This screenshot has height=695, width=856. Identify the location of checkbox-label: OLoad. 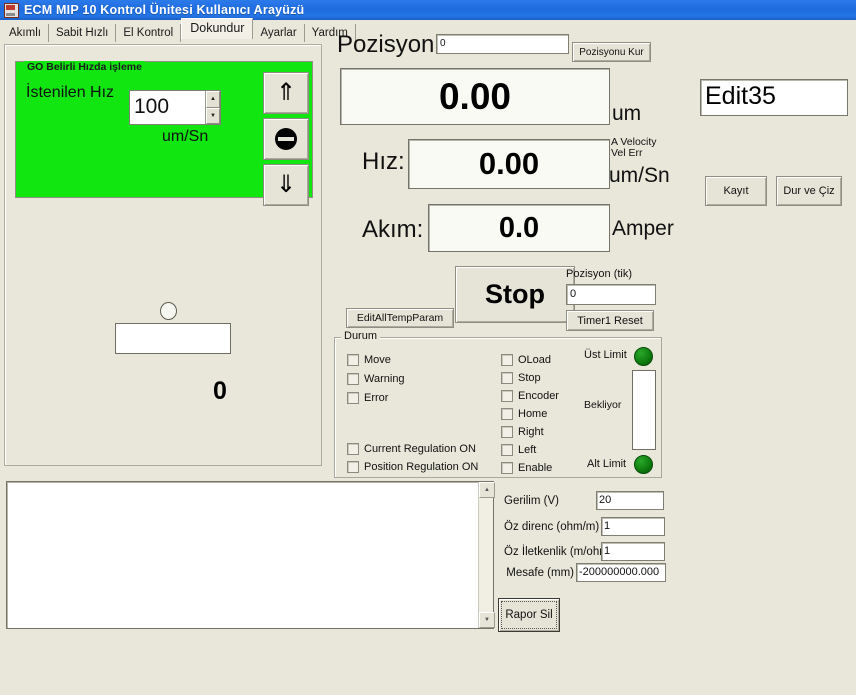
(535, 360).